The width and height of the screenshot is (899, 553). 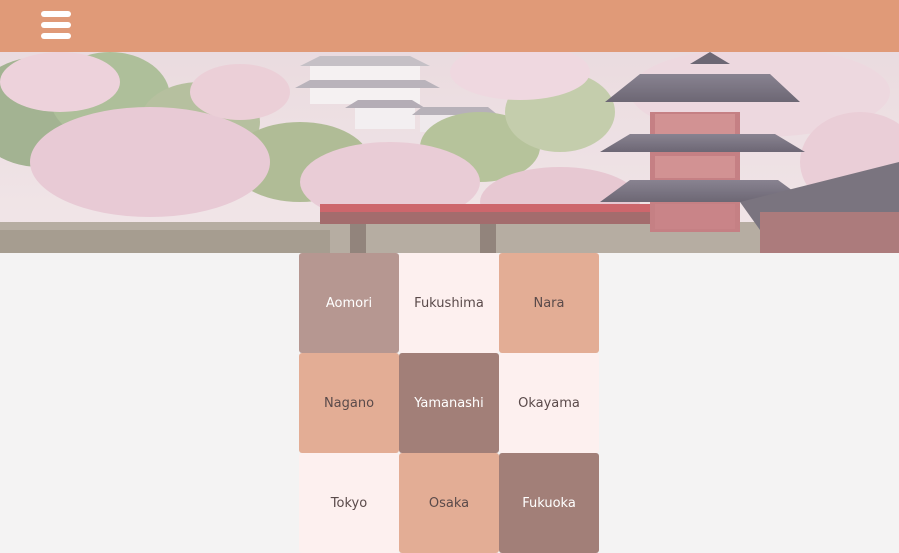 I want to click on tile-fukuoka: Fukuoka, so click(x=549, y=503).